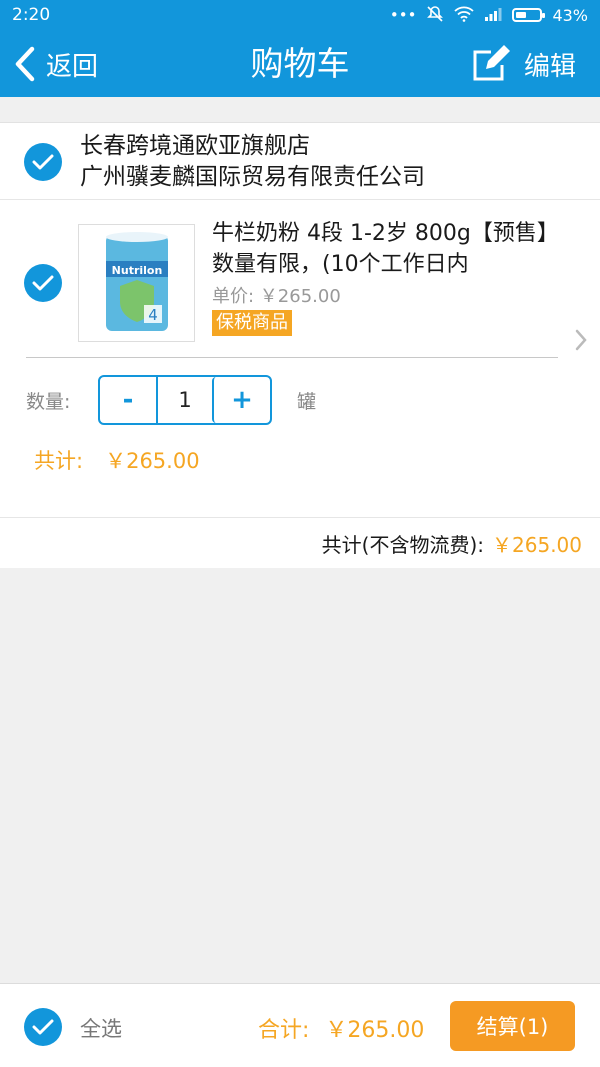 The height and width of the screenshot is (1067, 600). I want to click on quantity-value: 1, so click(185, 400).